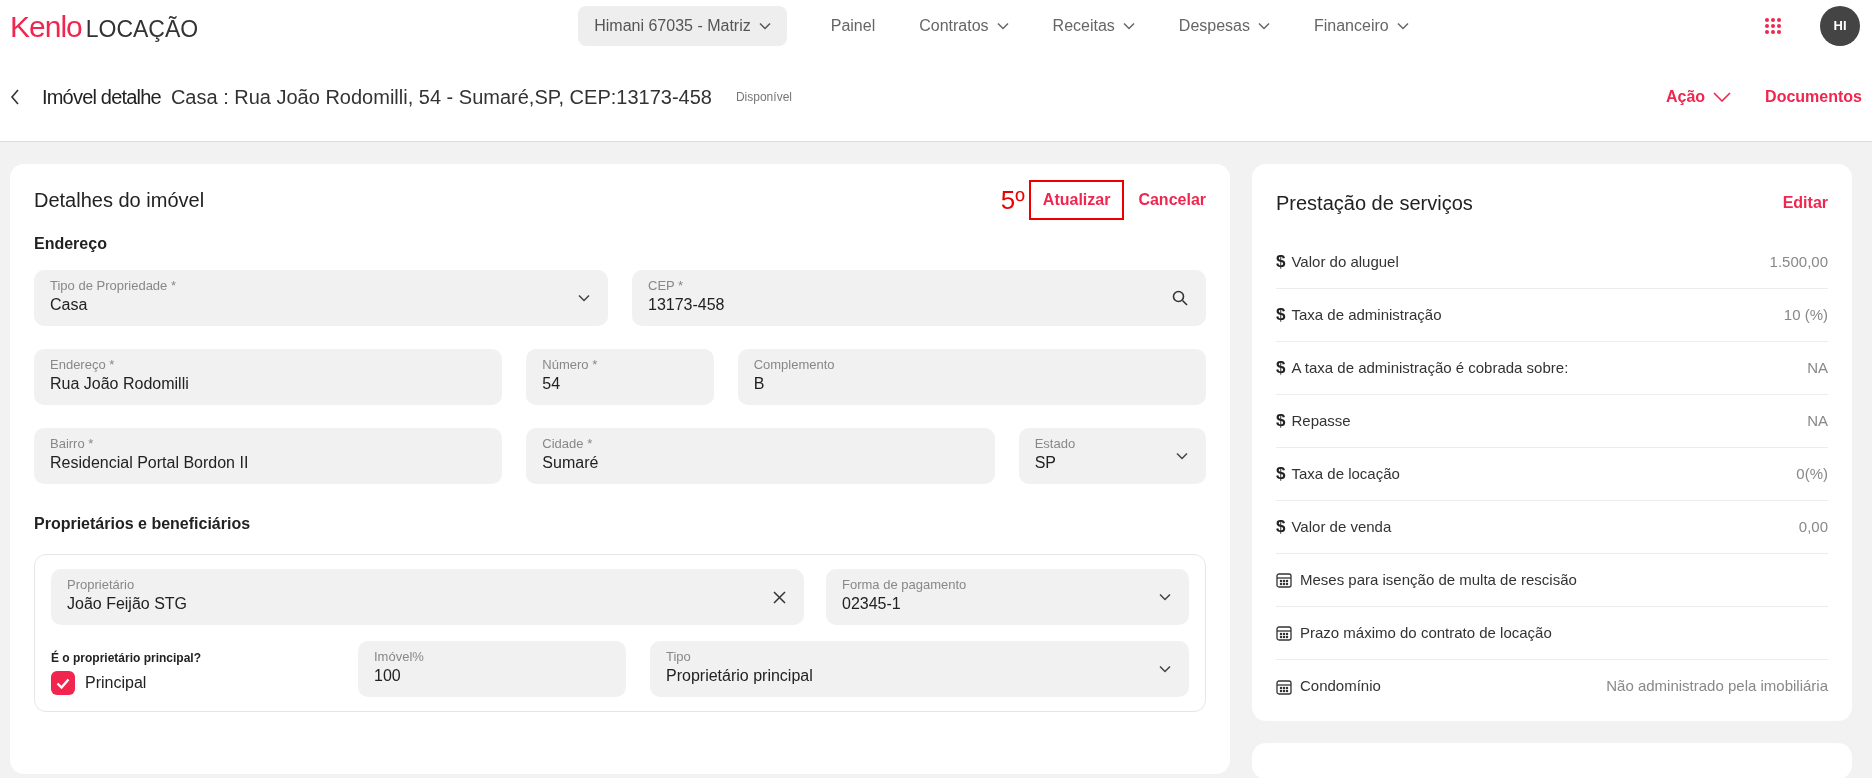 The width and height of the screenshot is (1872, 778). I want to click on service-value: 0(%), so click(1812, 473).